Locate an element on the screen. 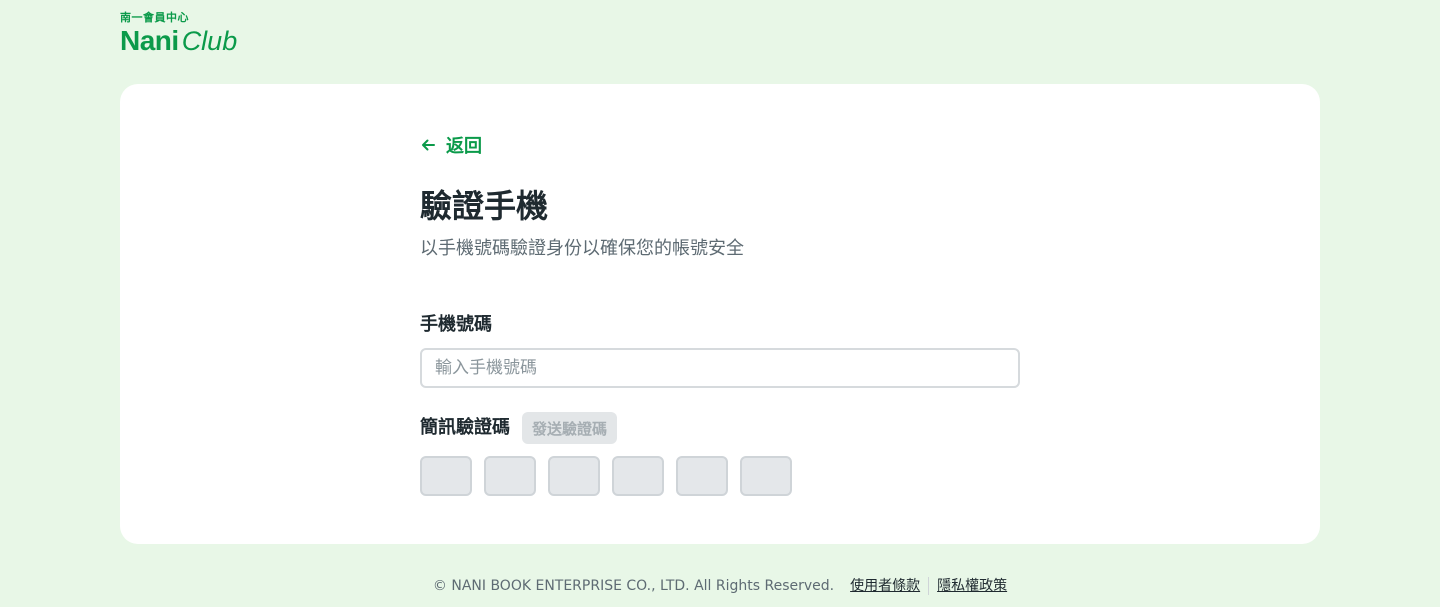 The image size is (1440, 607). logo-wordmark: Nani Club is located at coordinates (178, 43).